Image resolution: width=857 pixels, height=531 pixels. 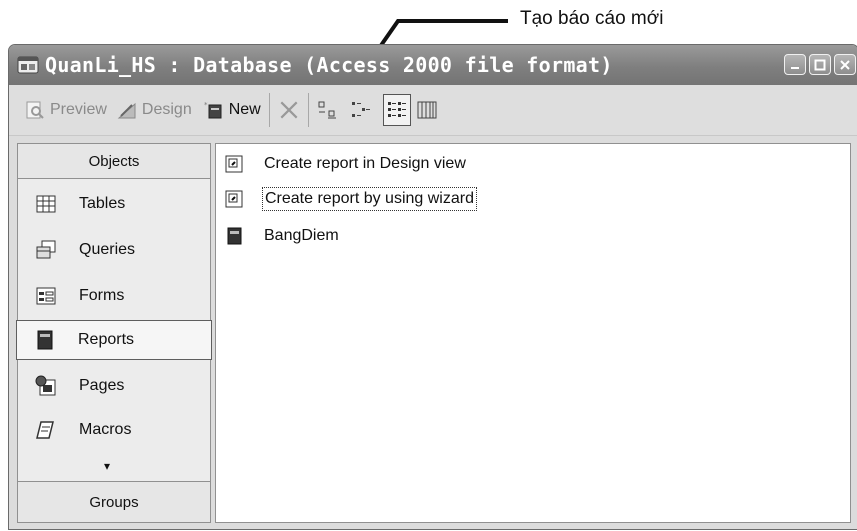 What do you see at coordinates (795, 64) in the screenshot?
I see `minimize-icon` at bounding box center [795, 64].